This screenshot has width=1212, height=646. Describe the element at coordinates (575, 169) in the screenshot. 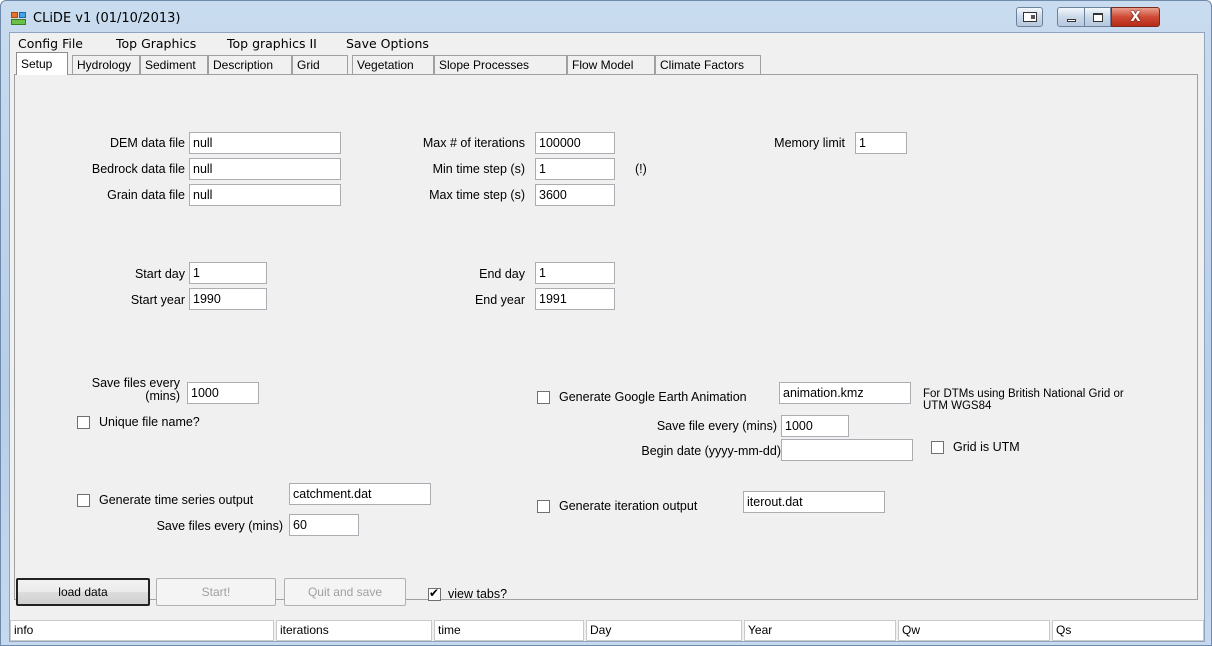

I see `min-time-step-input: 1` at that location.